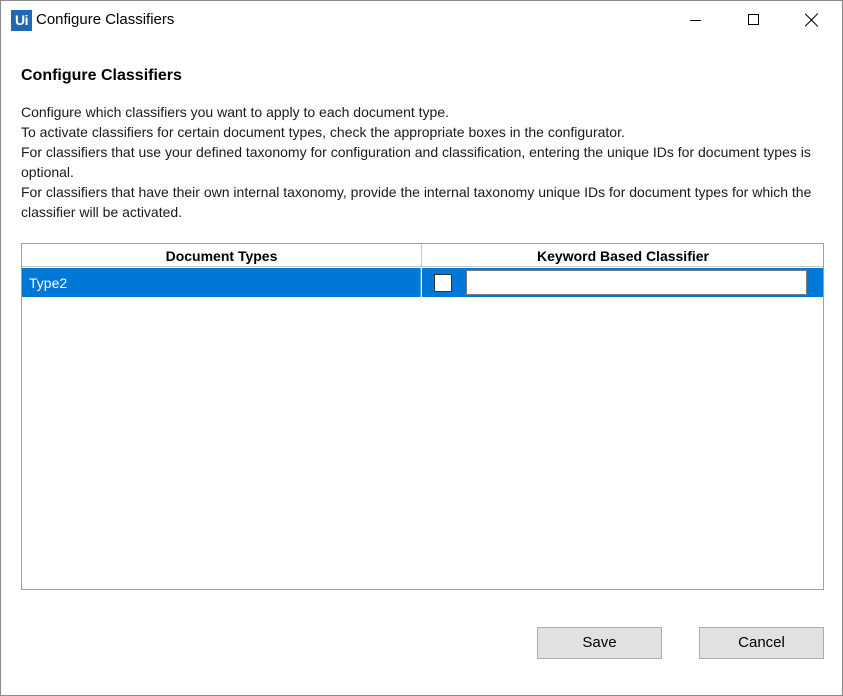 Image resolution: width=843 pixels, height=696 pixels. Describe the element at coordinates (105, 19) in the screenshot. I see `window-title: Configure Classifiers` at that location.